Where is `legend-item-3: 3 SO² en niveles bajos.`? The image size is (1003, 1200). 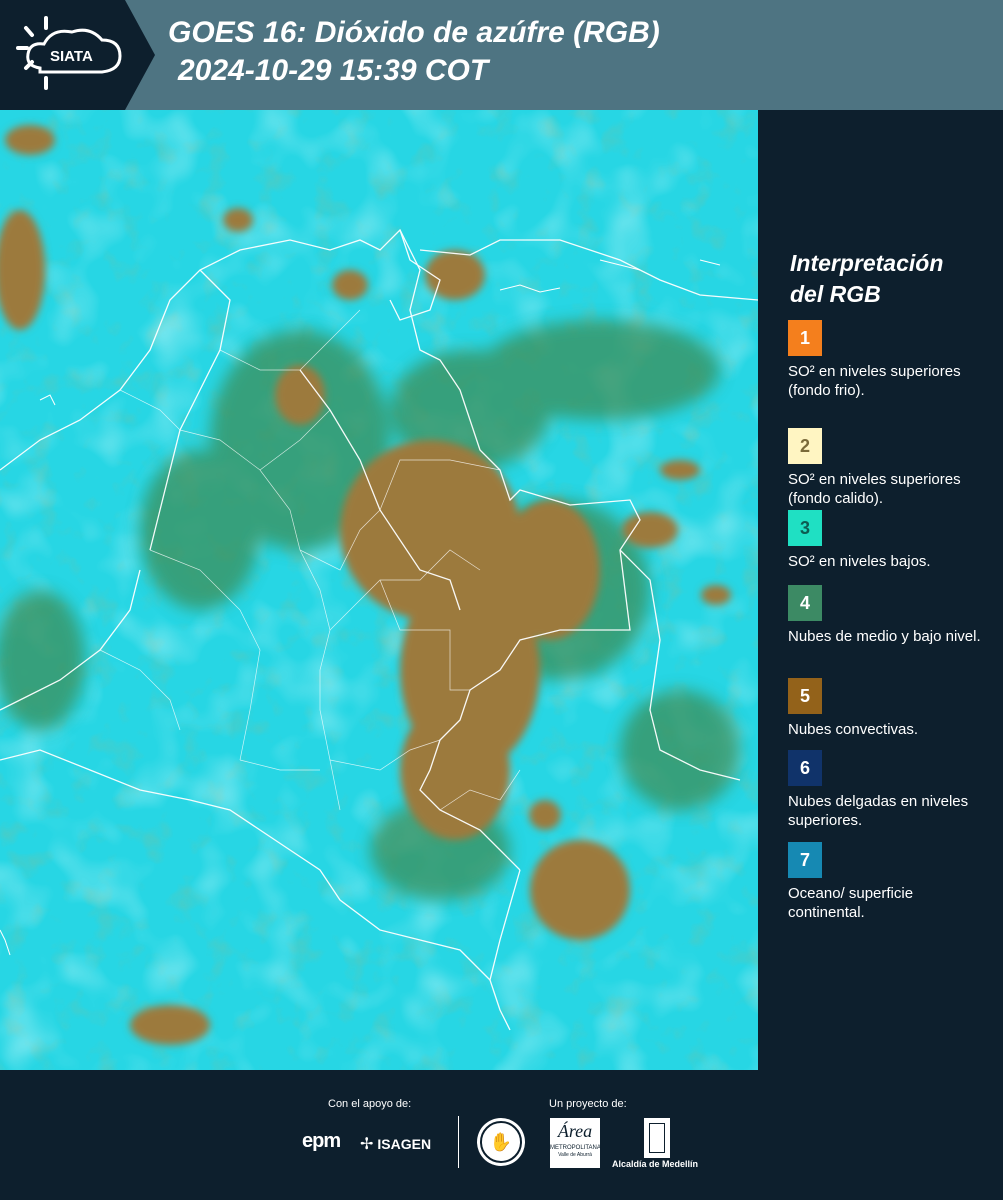 legend-item-3: 3 SO² en niveles bajos. is located at coordinates (890, 540).